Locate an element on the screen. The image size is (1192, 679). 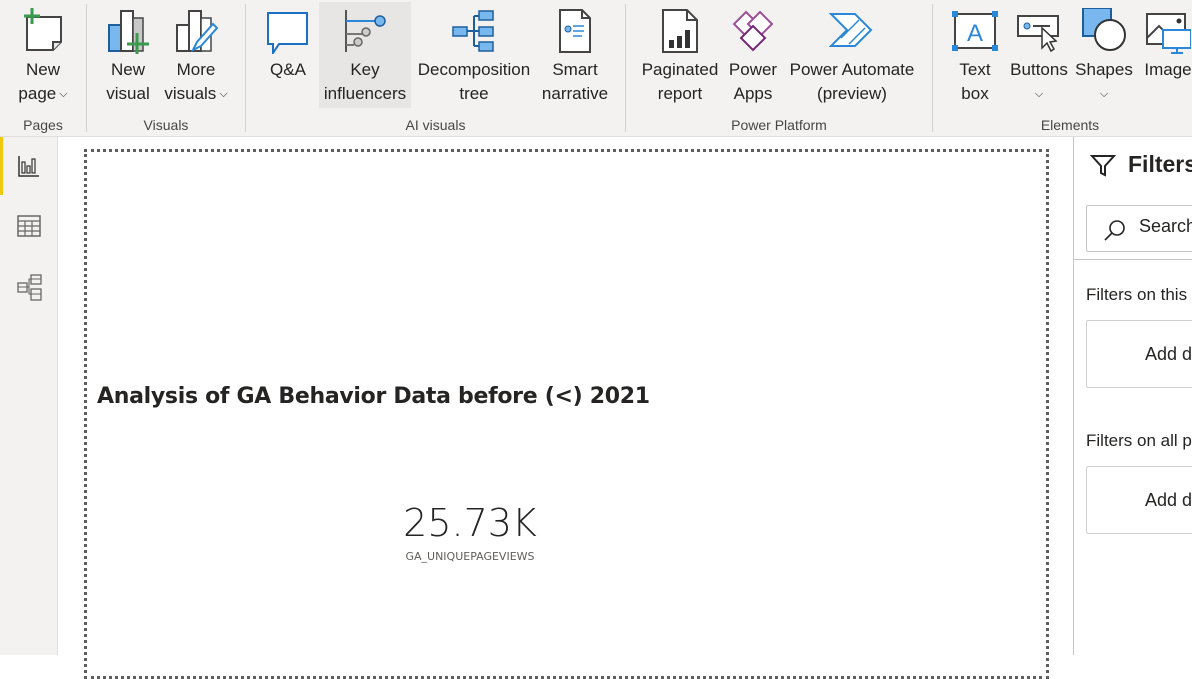
smart-narrative-button: Smart narrative is located at coordinates (575, 55).